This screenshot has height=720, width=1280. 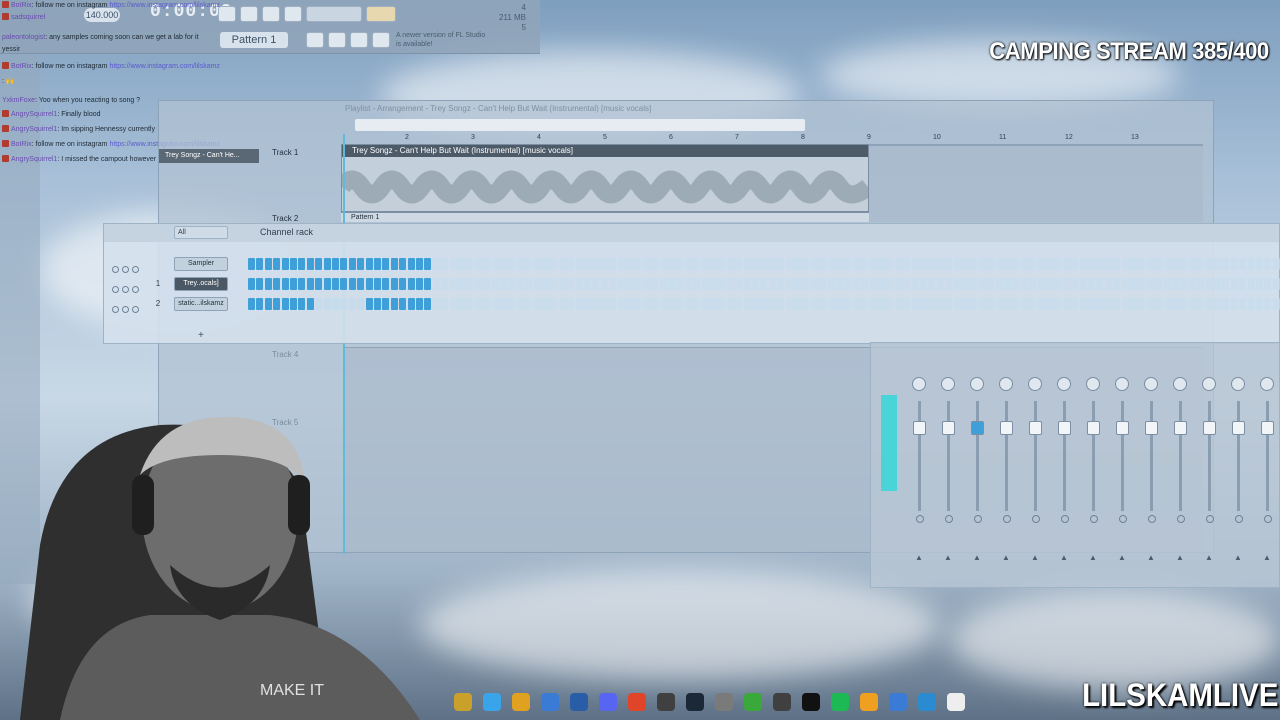 I want to click on playlist-button, so click(x=315, y=40).